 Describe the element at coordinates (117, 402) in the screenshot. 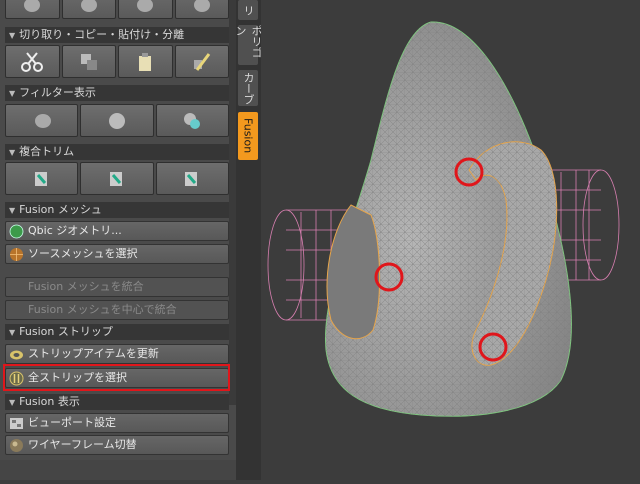

I see `section-header-fusion-display: ▼ Fusion 表示` at that location.